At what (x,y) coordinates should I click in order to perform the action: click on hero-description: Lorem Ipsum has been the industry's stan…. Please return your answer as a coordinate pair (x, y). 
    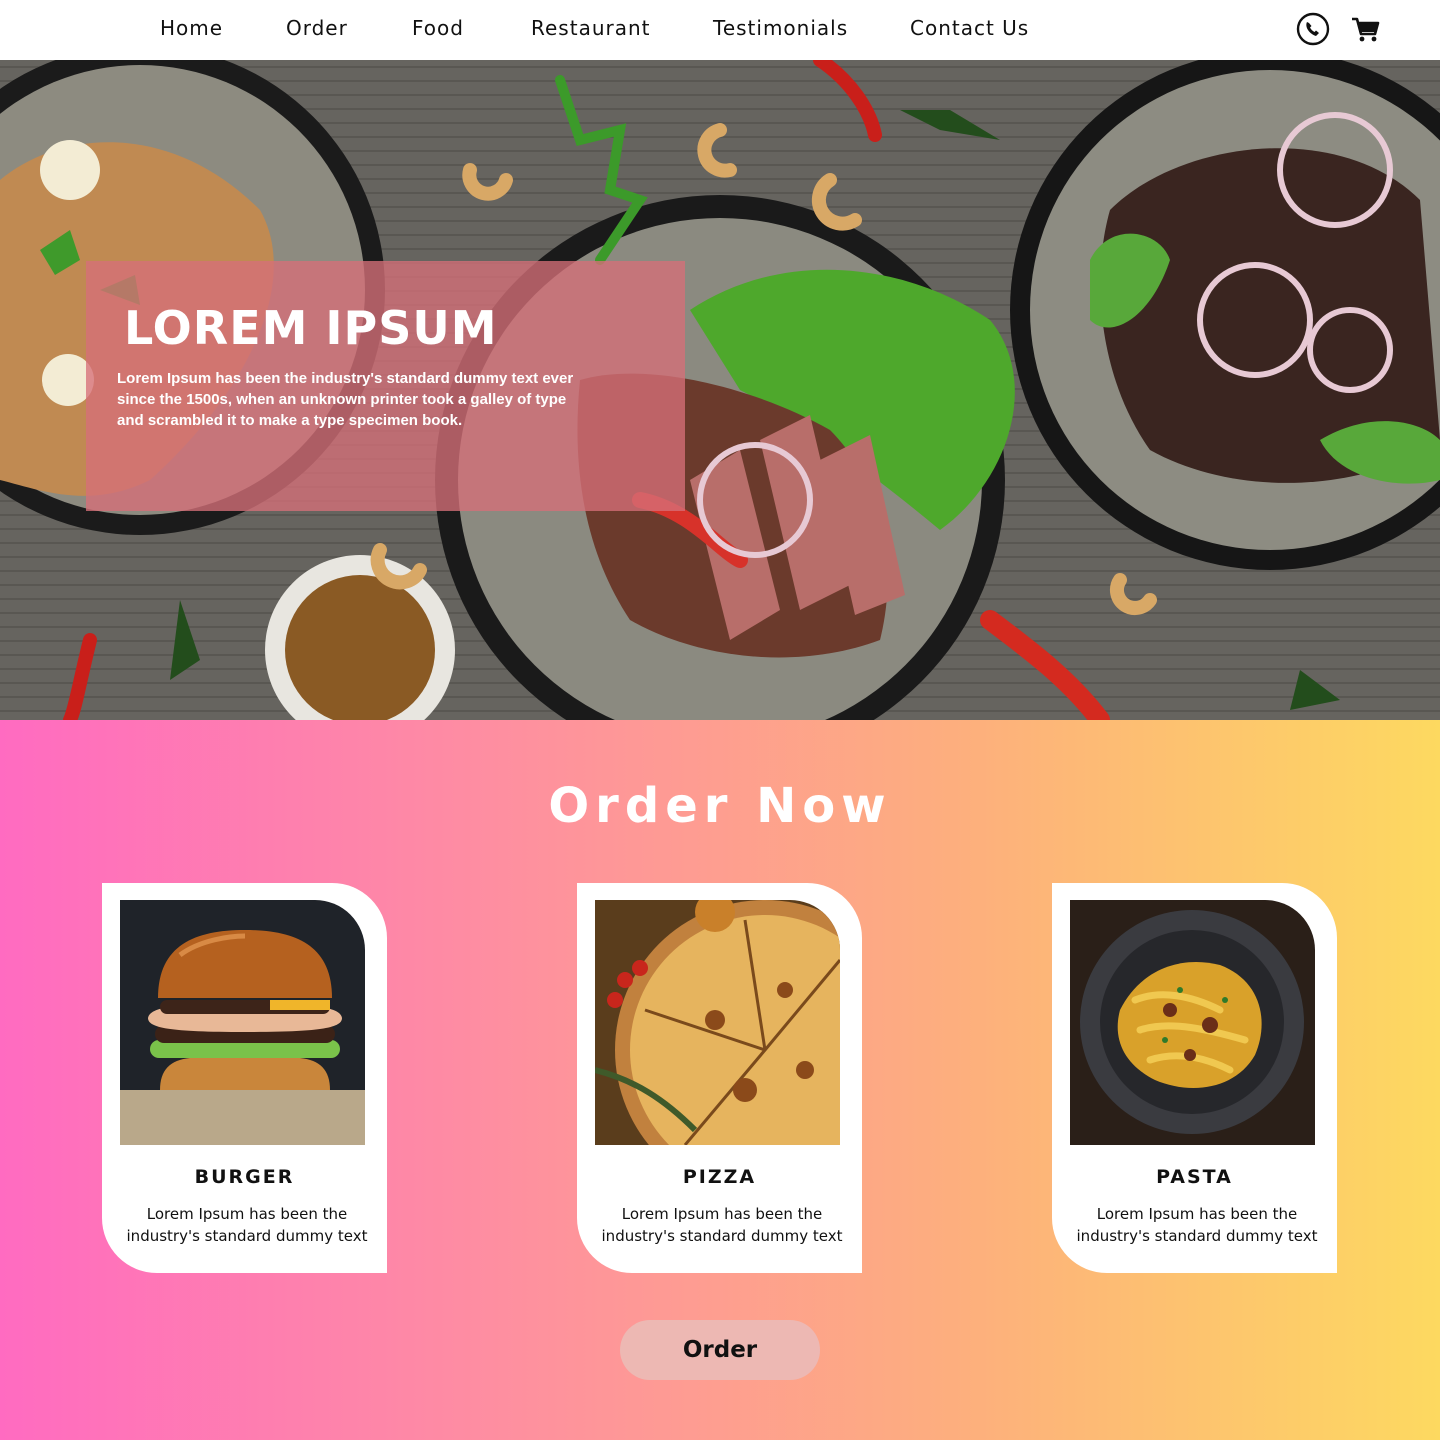
    Looking at the image, I should click on (345, 399).